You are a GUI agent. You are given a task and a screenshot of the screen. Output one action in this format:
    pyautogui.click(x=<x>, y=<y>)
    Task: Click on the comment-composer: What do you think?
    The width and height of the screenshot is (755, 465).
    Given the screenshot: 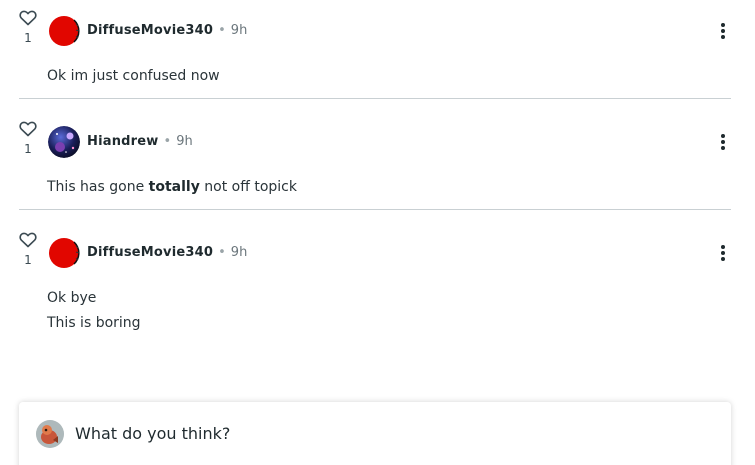 What is the action you would take?
    pyautogui.click(x=375, y=433)
    